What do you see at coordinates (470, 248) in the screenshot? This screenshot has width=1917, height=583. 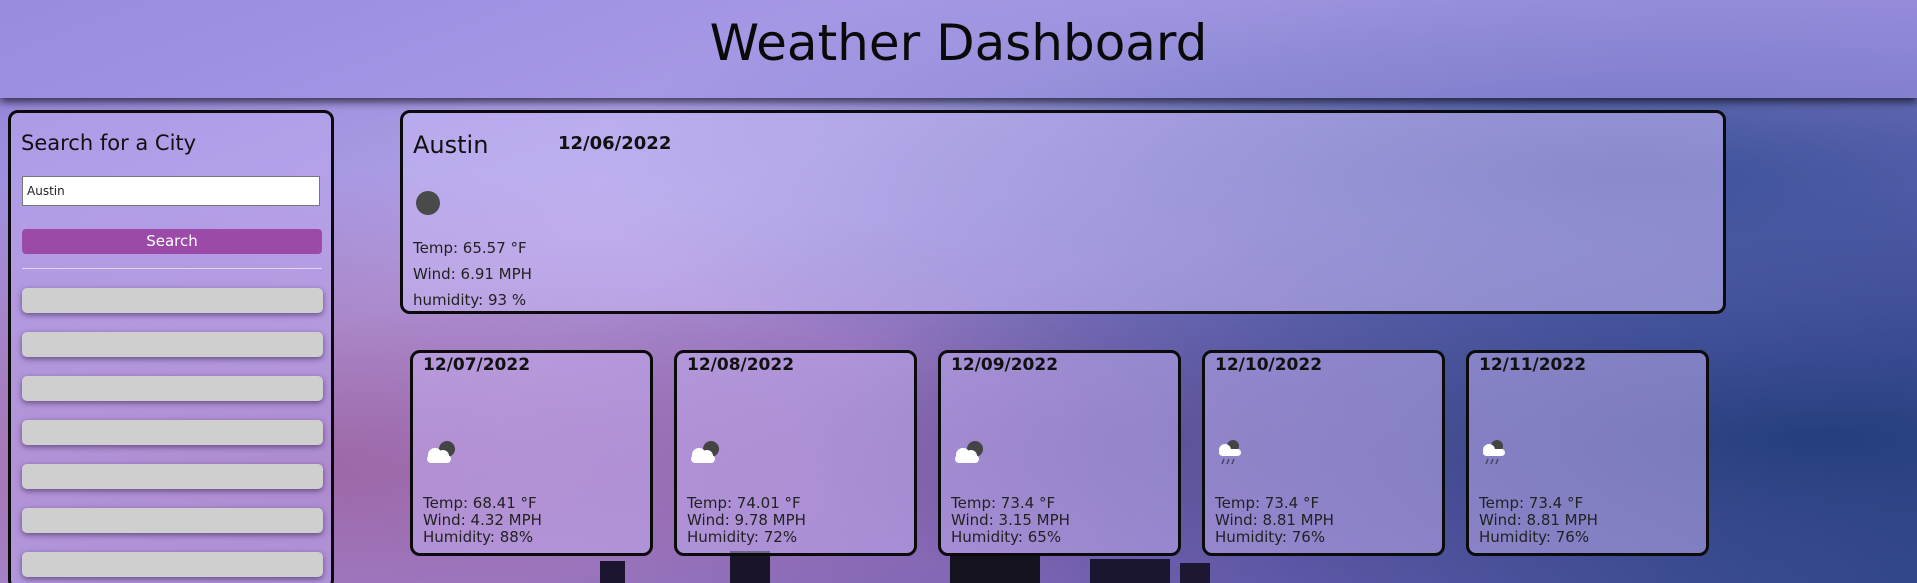 I see `current-temp: Temp: 65.57 °F` at bounding box center [470, 248].